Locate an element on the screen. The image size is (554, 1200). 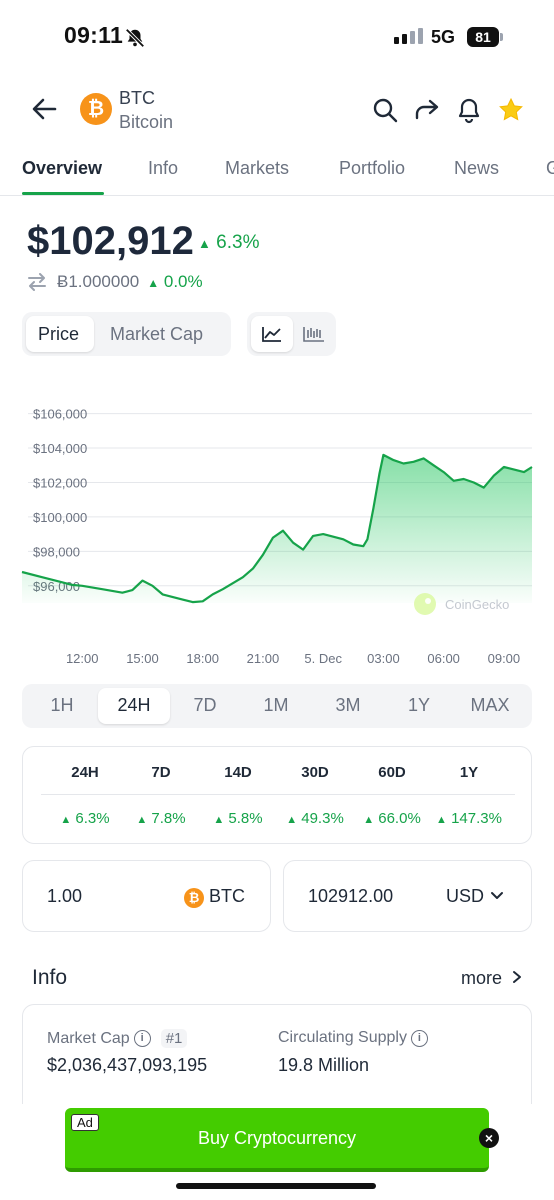
share-button is located at coordinates (427, 110).